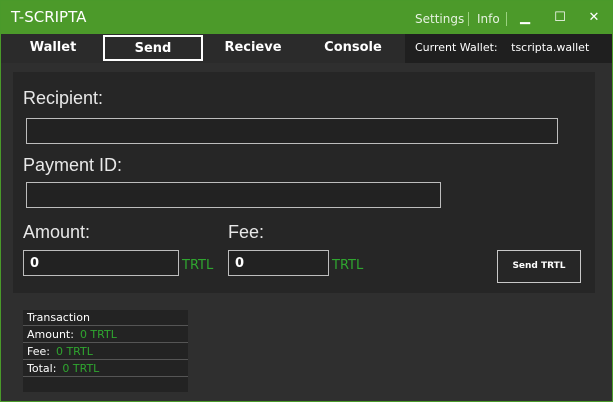  I want to click on summary-total-value: 0 TRTL, so click(81, 368).